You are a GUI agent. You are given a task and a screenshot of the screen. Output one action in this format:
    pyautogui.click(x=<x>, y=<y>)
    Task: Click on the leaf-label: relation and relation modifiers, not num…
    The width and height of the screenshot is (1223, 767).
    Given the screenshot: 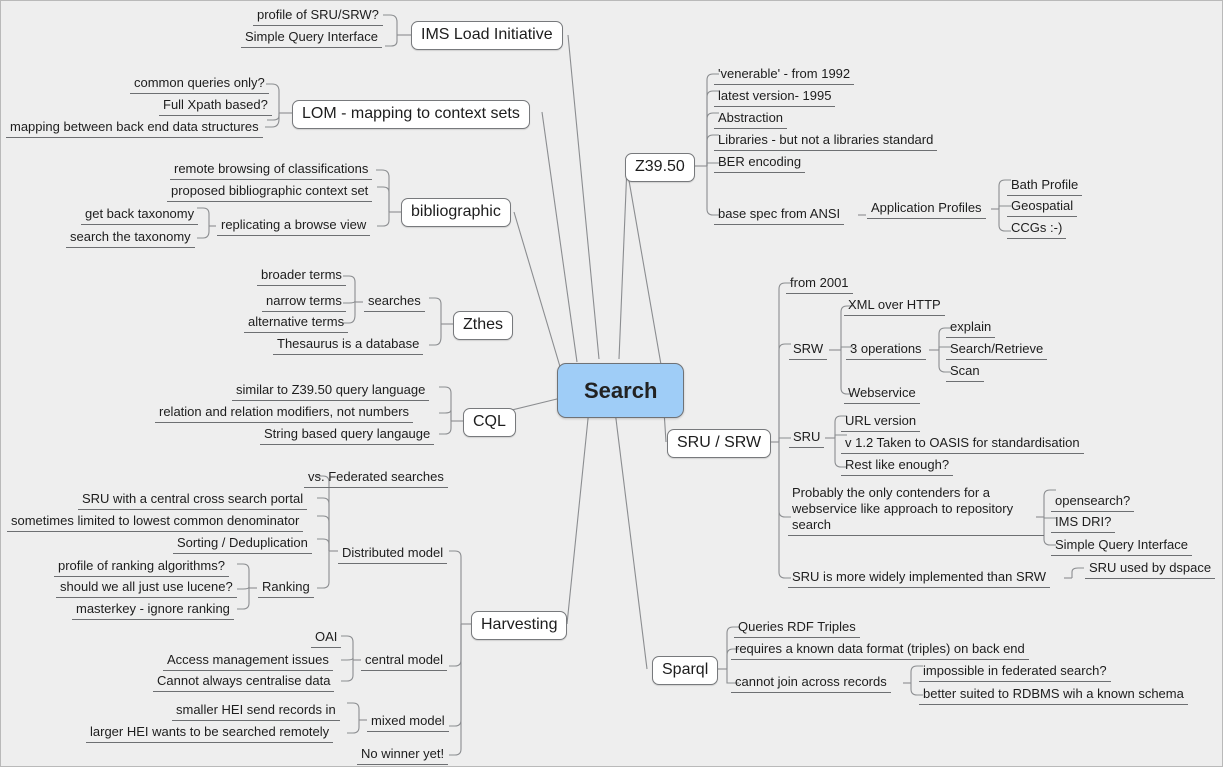 What is the action you would take?
    pyautogui.click(x=284, y=411)
    